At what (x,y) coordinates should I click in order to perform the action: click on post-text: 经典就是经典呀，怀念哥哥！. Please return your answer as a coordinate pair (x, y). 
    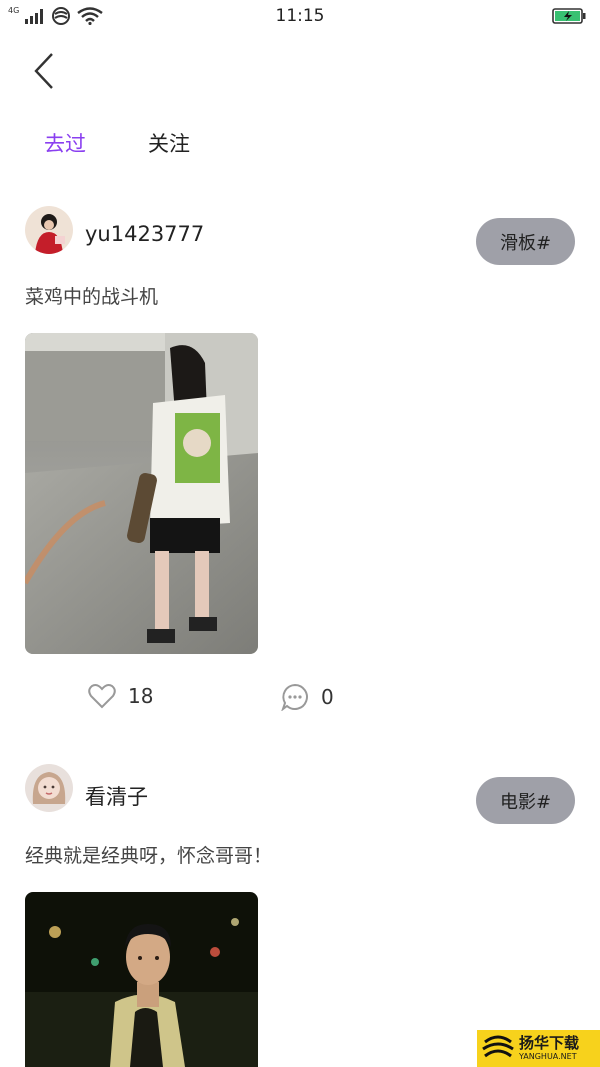
    Looking at the image, I should click on (149, 856).